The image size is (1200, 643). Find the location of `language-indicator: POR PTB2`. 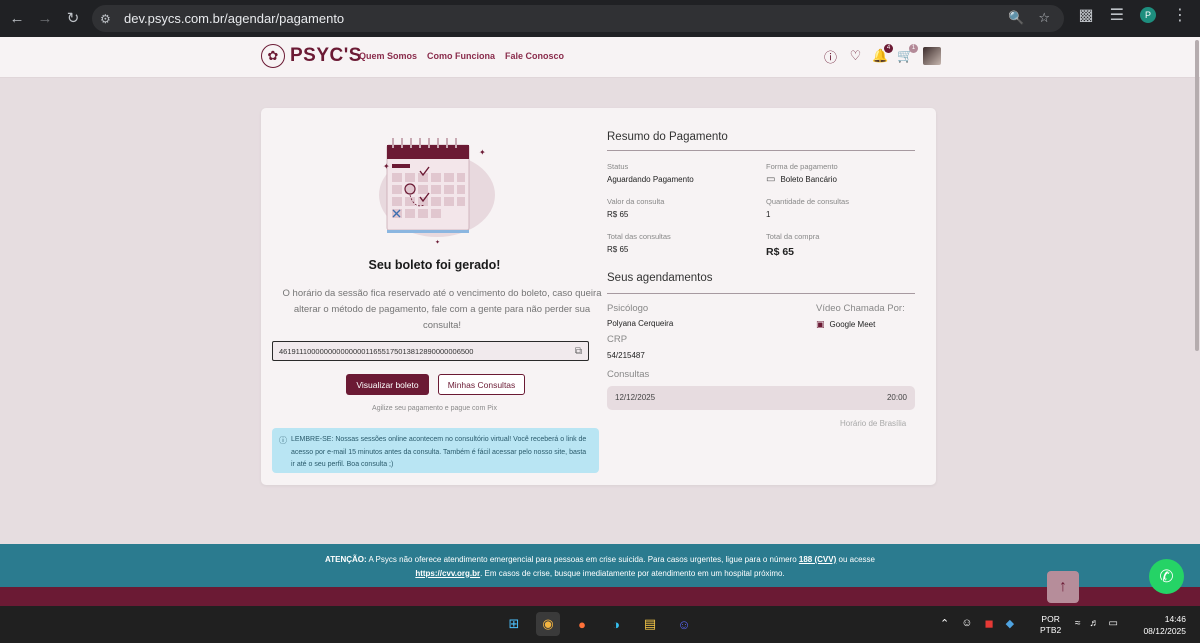

language-indicator: POR PTB2 is located at coordinates (1050, 625).